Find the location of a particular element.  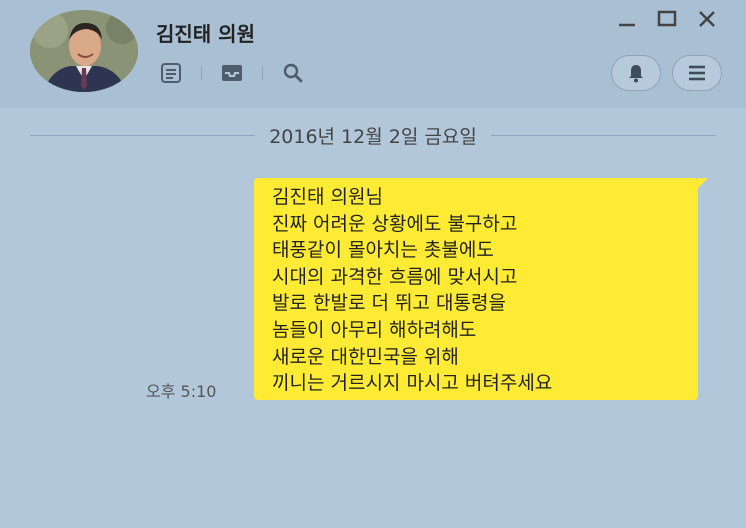

menu-icon is located at coordinates (697, 73).